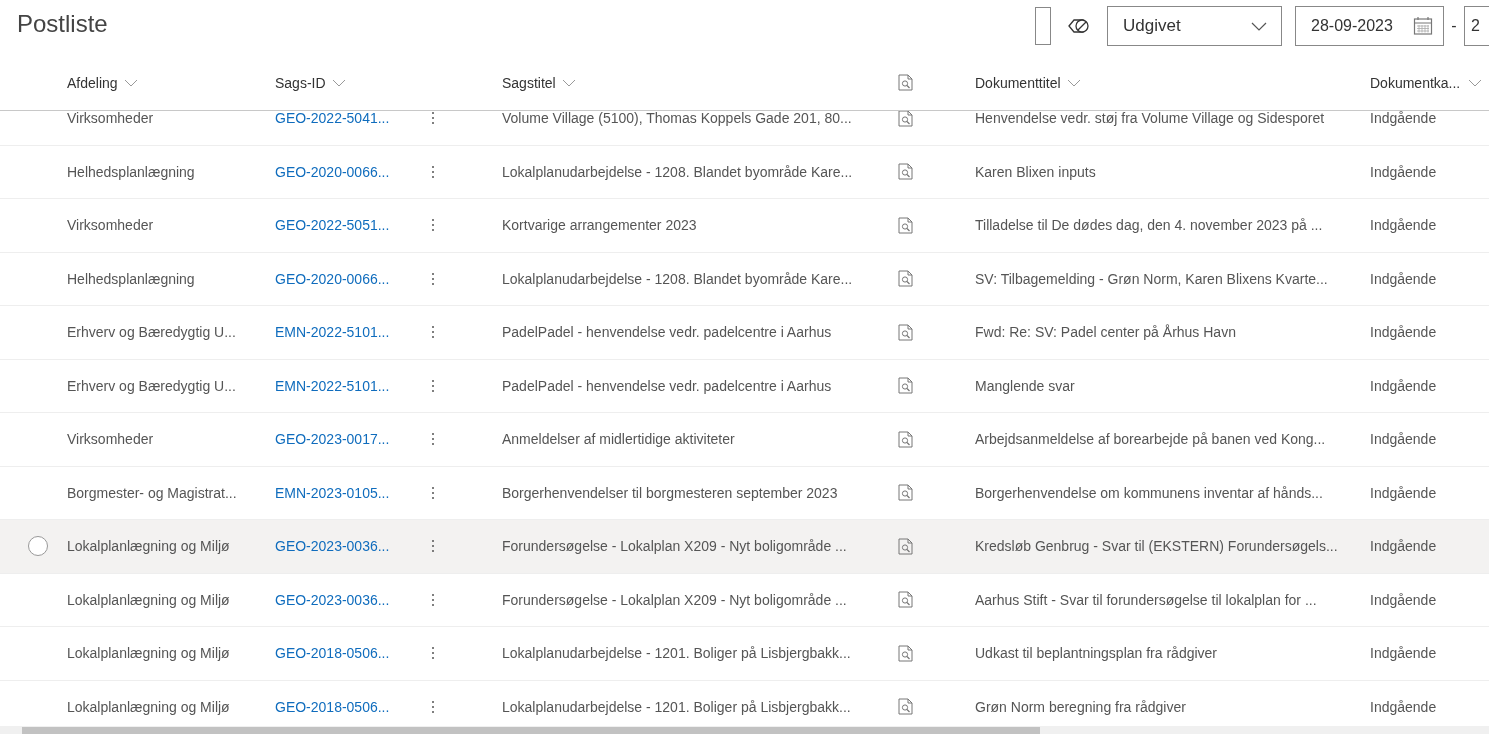 The height and width of the screenshot is (734, 1489). What do you see at coordinates (1150, 119) in the screenshot?
I see `table-cell-text: Henvendelse vedr. støj fra Volume Village og Sidesporet` at bounding box center [1150, 119].